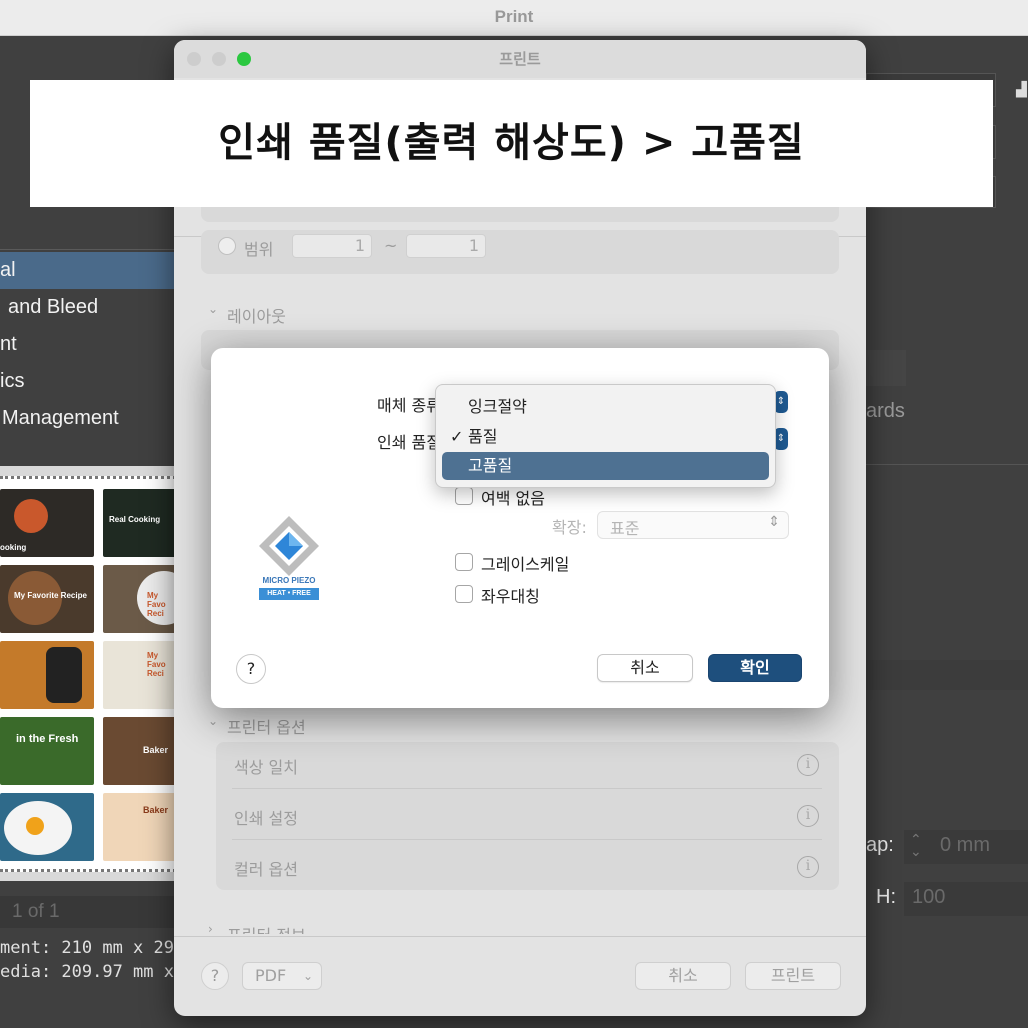 The image size is (1028, 1028). What do you see at coordinates (289, 594) in the screenshot?
I see `logo-badge: HEAT • FREE` at bounding box center [289, 594].